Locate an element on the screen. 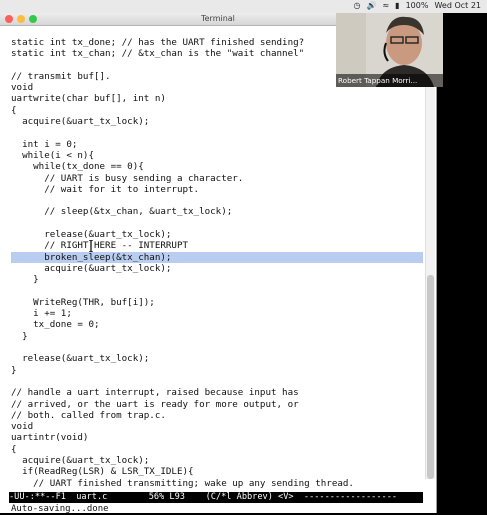 This screenshot has height=515, width=487. battery-percent: 100% is located at coordinates (417, 5).